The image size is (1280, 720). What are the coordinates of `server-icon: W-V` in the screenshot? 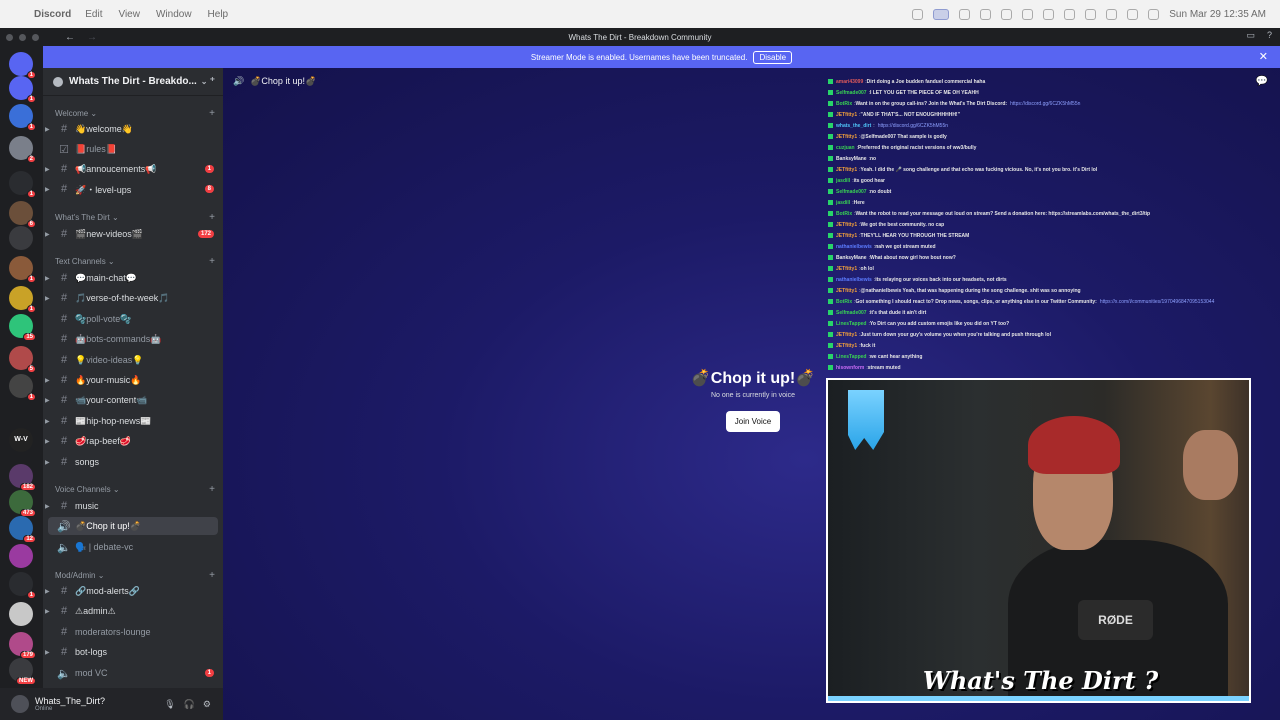 It's located at (21, 440).